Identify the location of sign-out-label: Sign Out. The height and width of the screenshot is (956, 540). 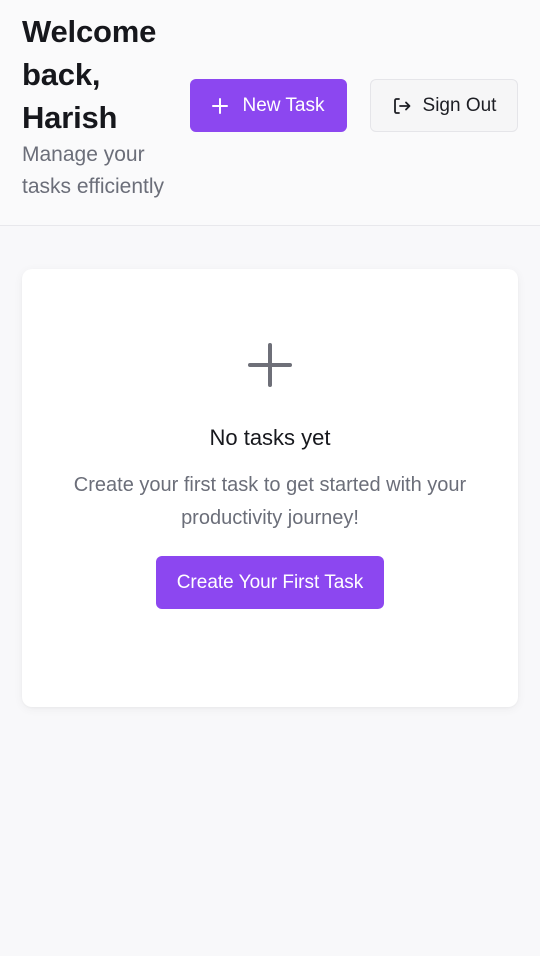
(459, 105).